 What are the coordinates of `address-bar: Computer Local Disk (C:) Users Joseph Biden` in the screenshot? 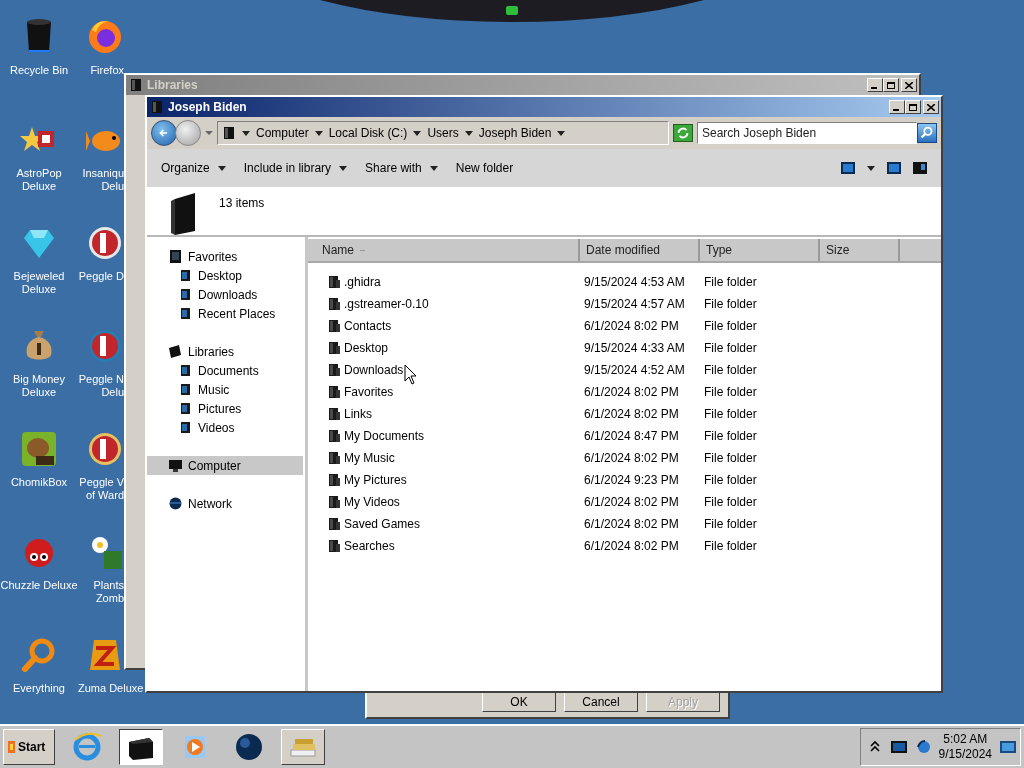 It's located at (443, 133).